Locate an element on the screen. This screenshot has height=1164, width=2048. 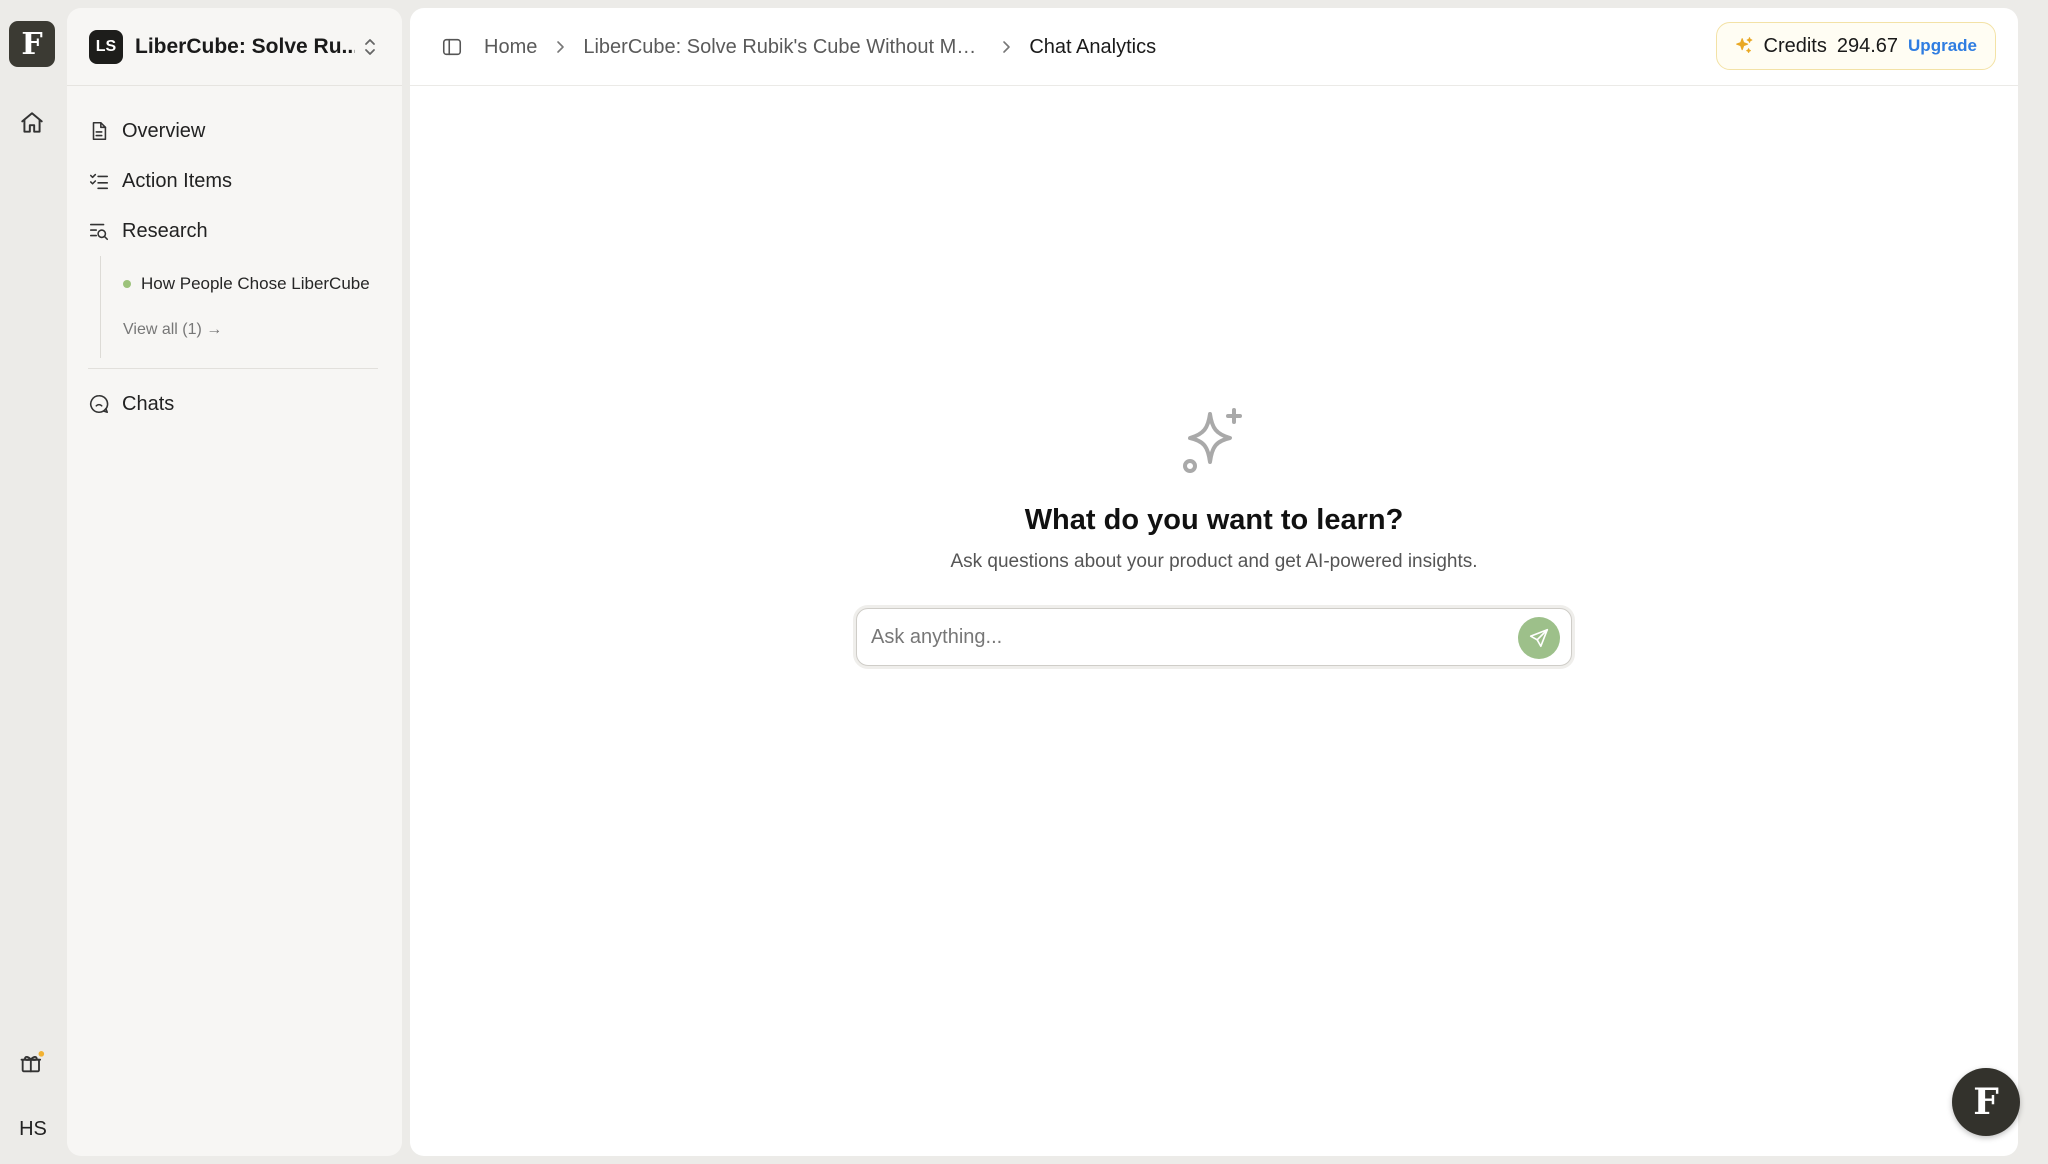
document-icon is located at coordinates (99, 131).